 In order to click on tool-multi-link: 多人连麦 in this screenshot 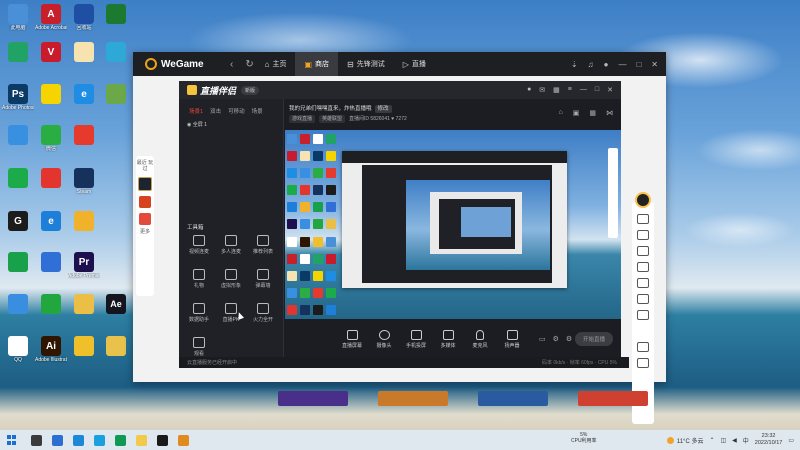, I will do `click(231, 245)`.